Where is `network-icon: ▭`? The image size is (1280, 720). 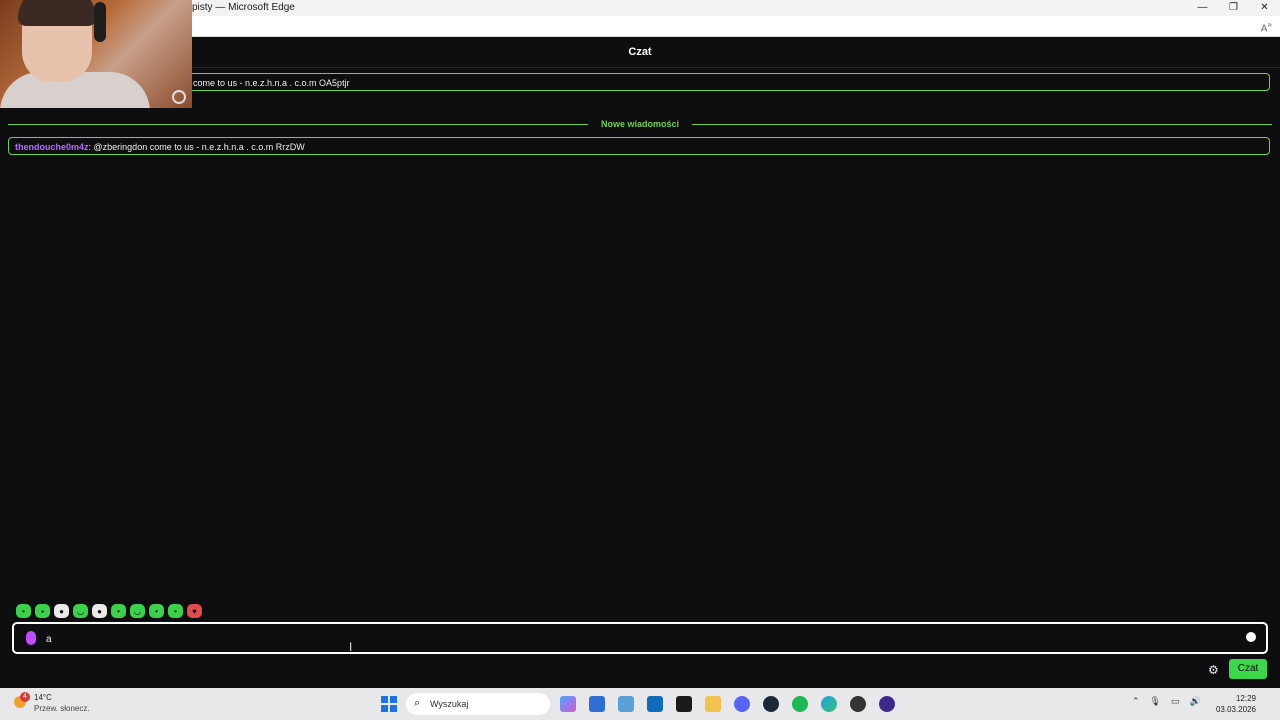
network-icon: ▭ is located at coordinates (1175, 701).